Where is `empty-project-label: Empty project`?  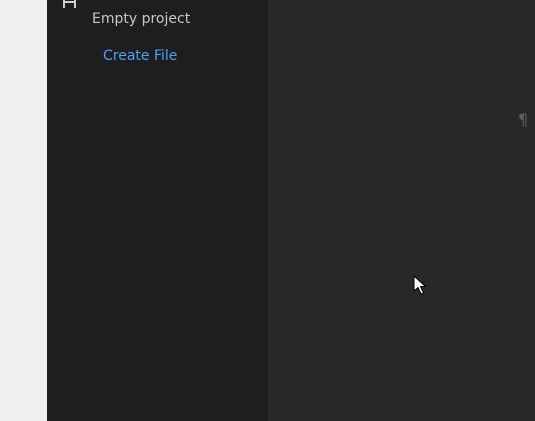 empty-project-label: Empty project is located at coordinates (141, 19).